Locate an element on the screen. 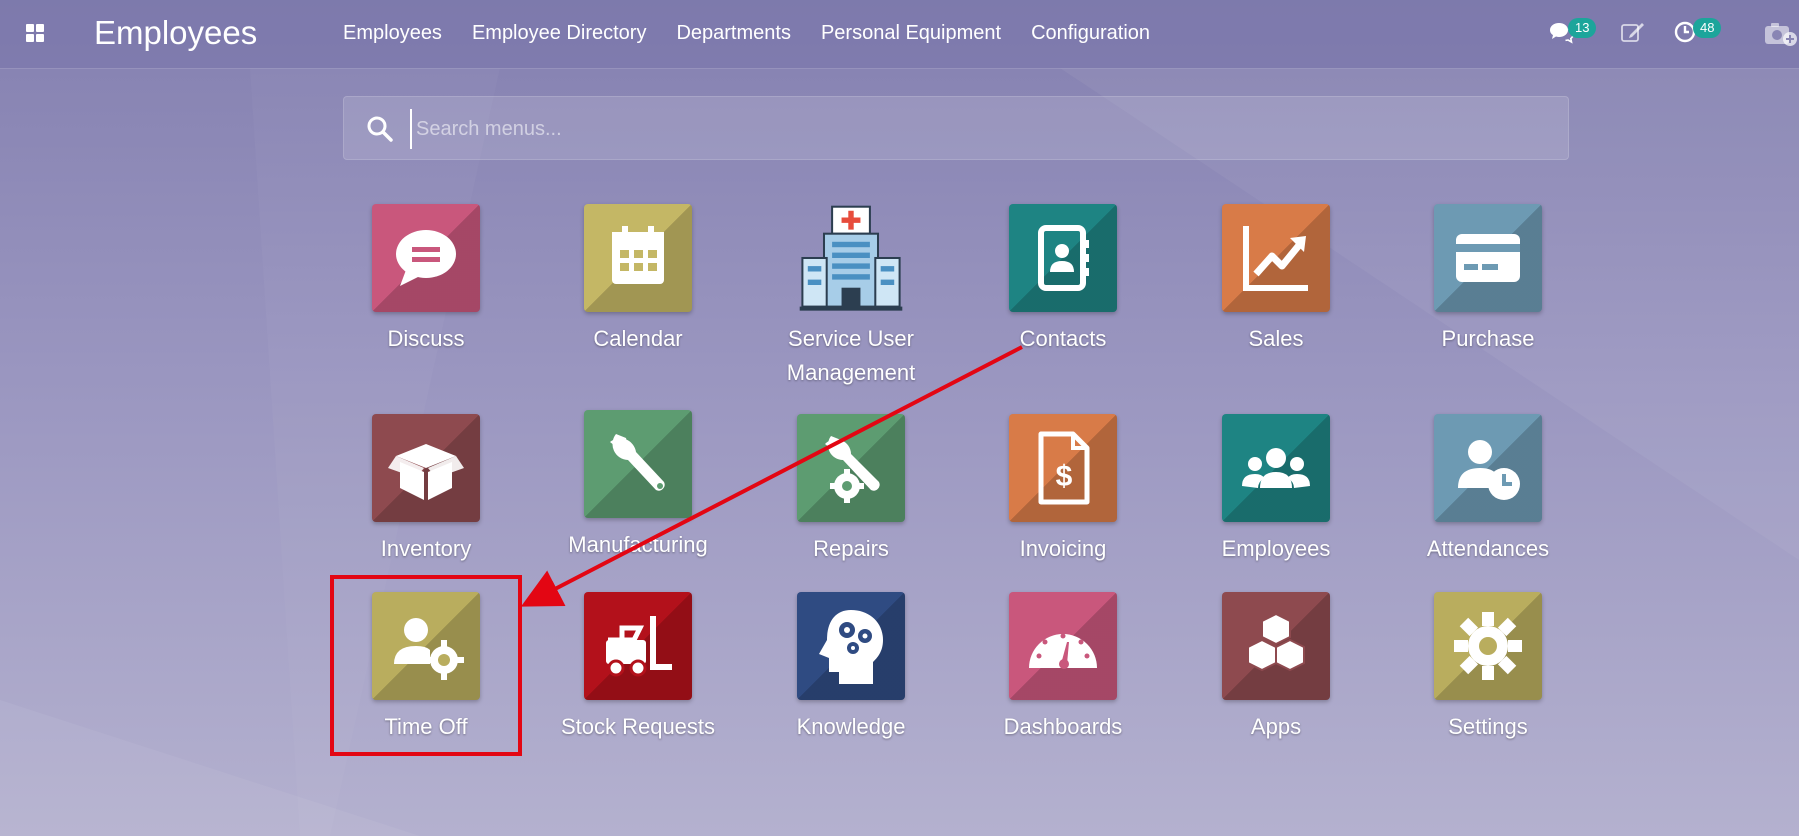 The width and height of the screenshot is (1799, 836). search-bar is located at coordinates (956, 128).